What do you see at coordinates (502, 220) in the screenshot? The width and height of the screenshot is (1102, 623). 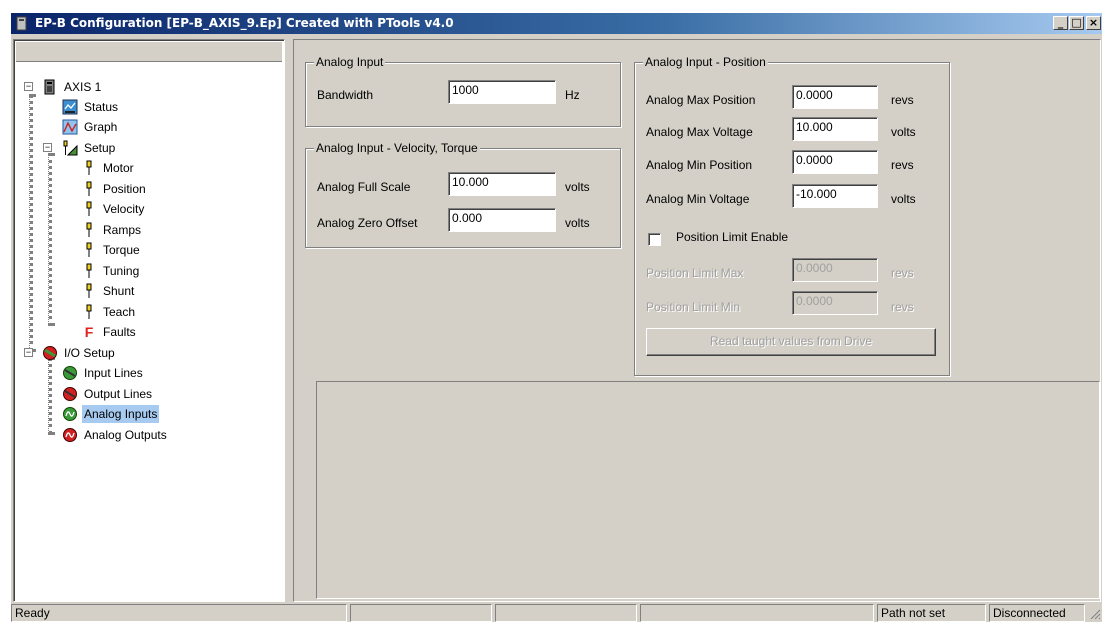 I see `zero-offset-input: 0.000` at bounding box center [502, 220].